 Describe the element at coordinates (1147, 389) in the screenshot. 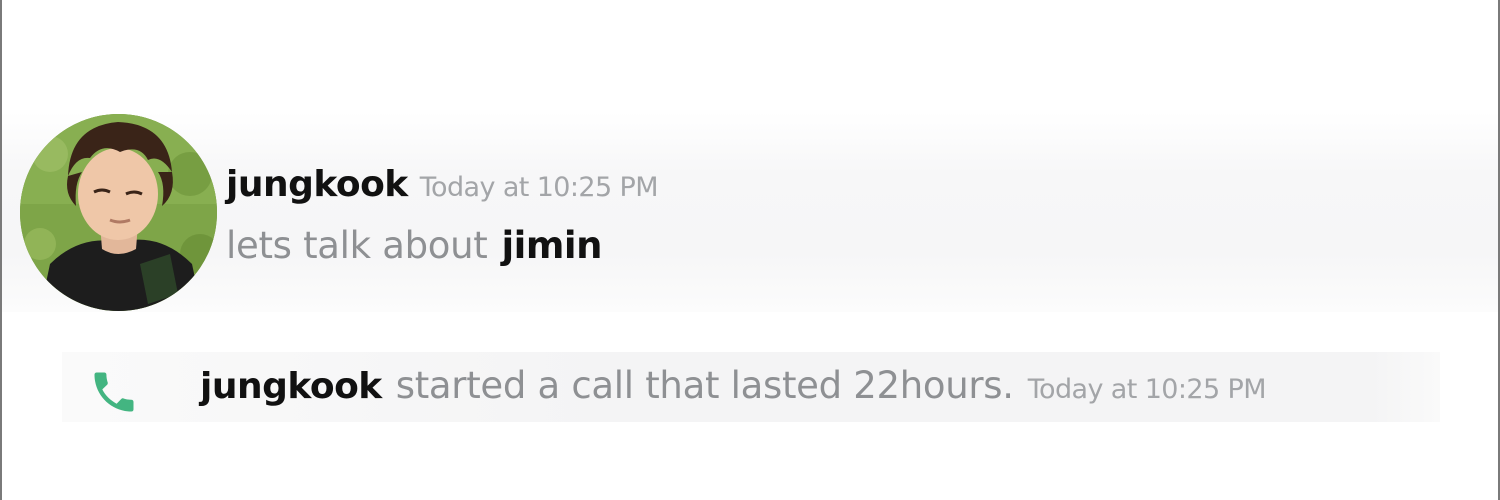

I see `call-timestamp: Today at 10:25 PM` at that location.